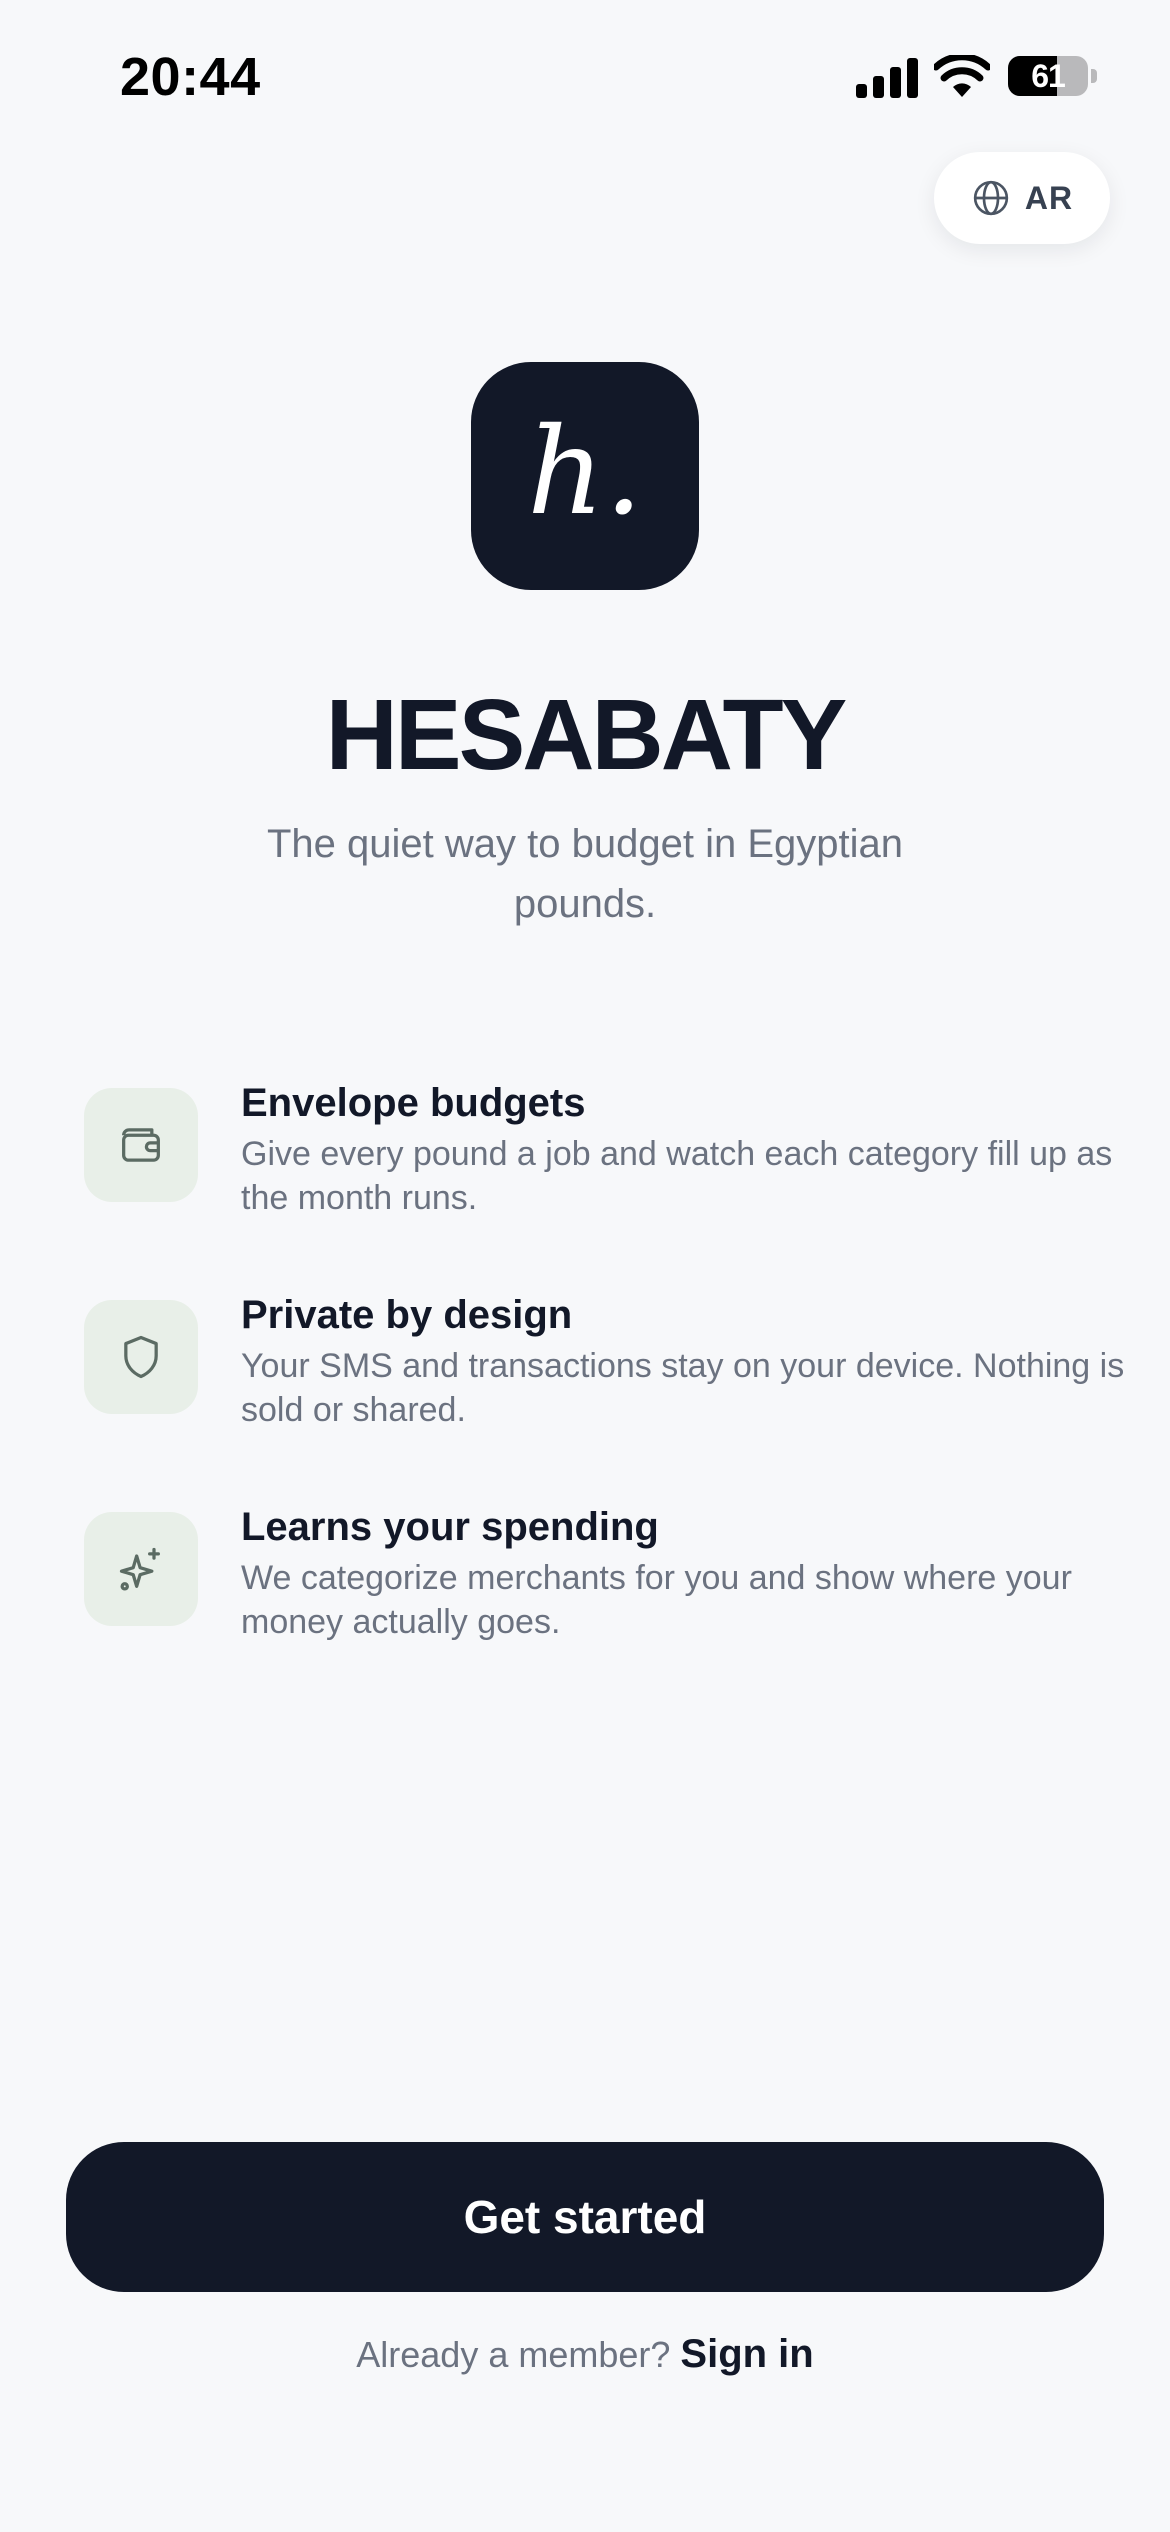 This screenshot has width=1170, height=2532. Describe the element at coordinates (887, 78) in the screenshot. I see `cellular-signal-icon` at that location.